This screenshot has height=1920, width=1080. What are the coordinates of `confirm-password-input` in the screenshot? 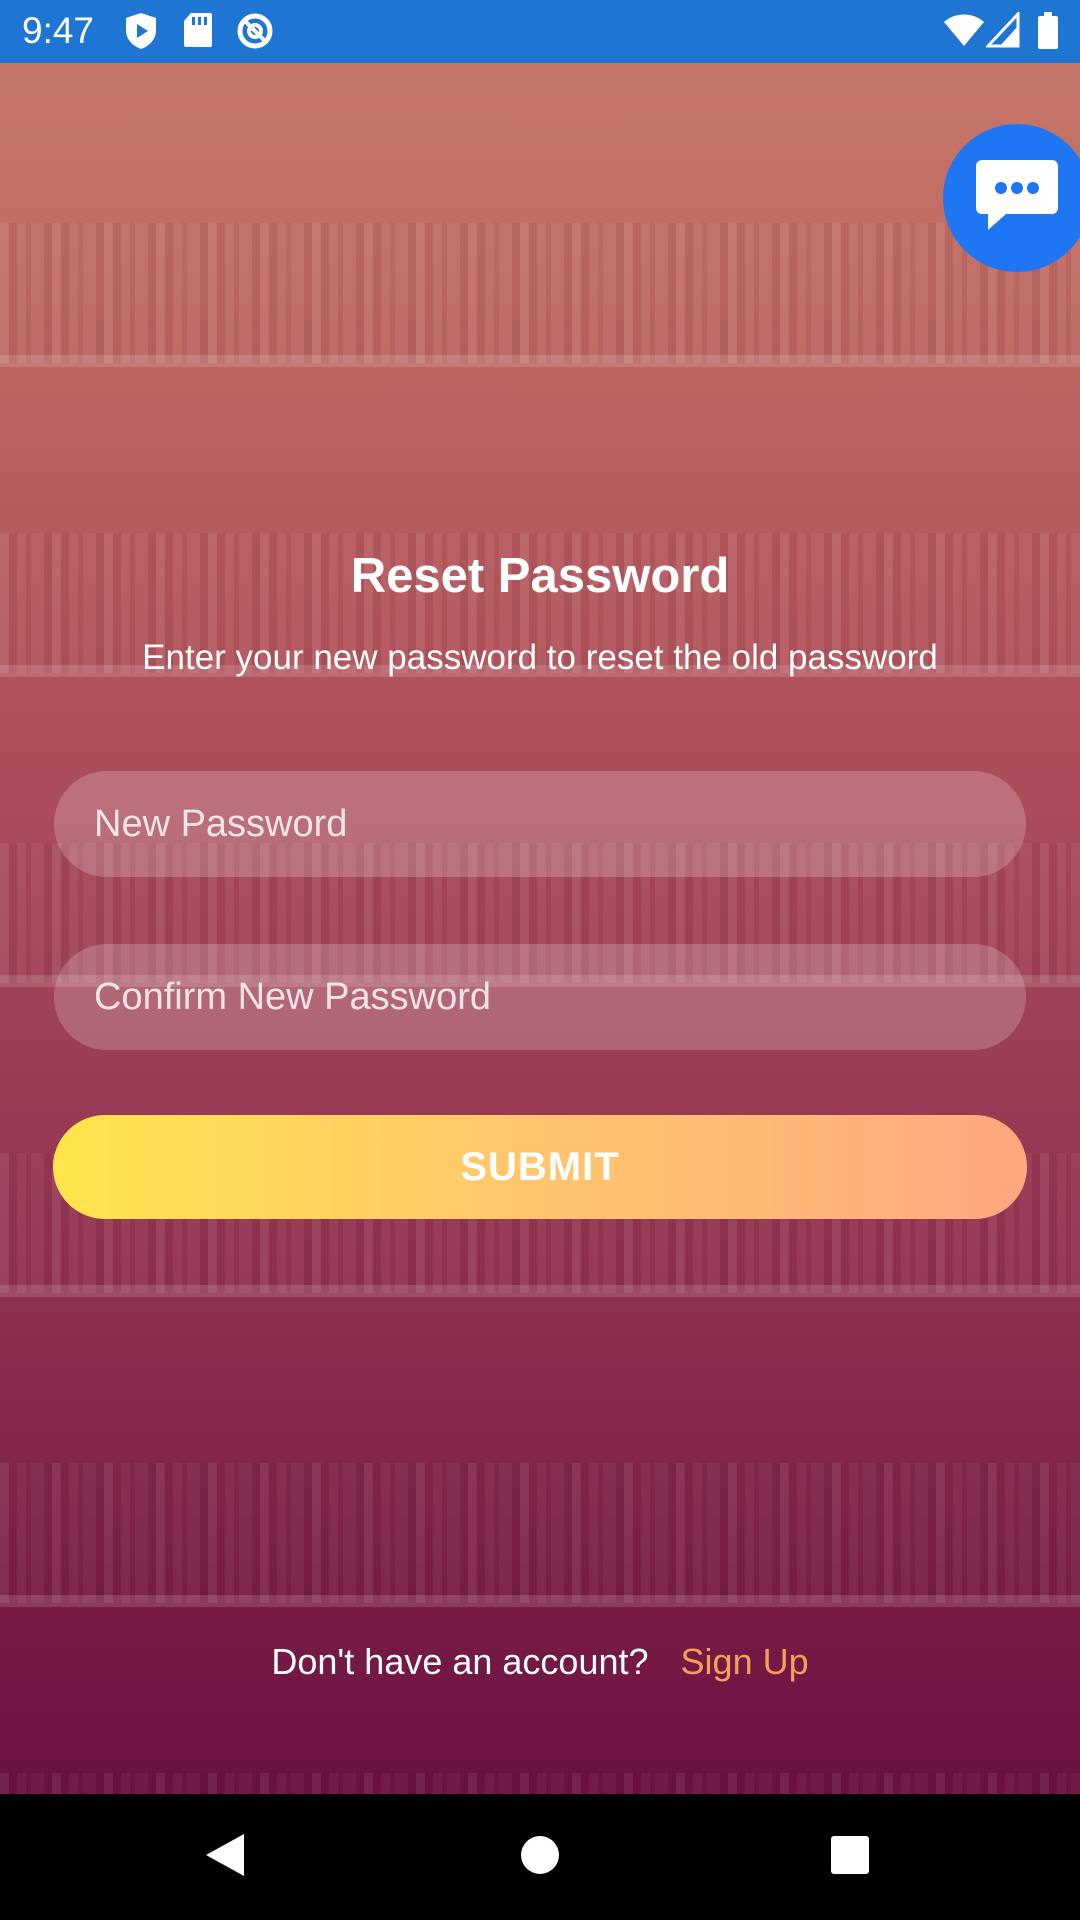 It's located at (540, 997).